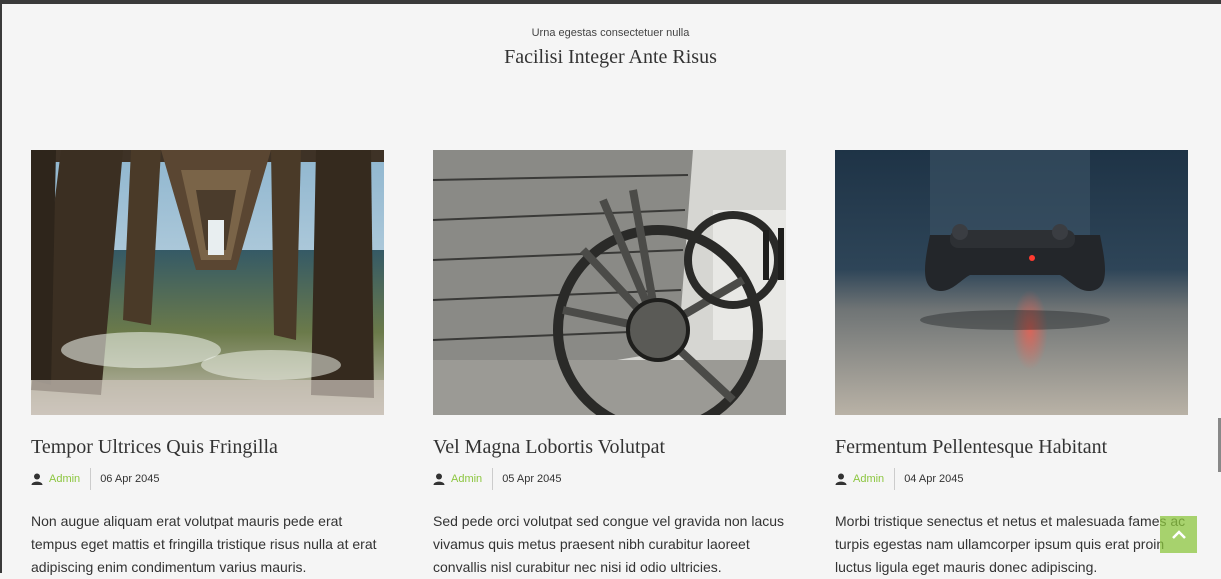 This screenshot has height=579, width=1221. Describe the element at coordinates (207, 447) in the screenshot. I see `post-title: Tempor Ultrices Quis Fringilla` at that location.